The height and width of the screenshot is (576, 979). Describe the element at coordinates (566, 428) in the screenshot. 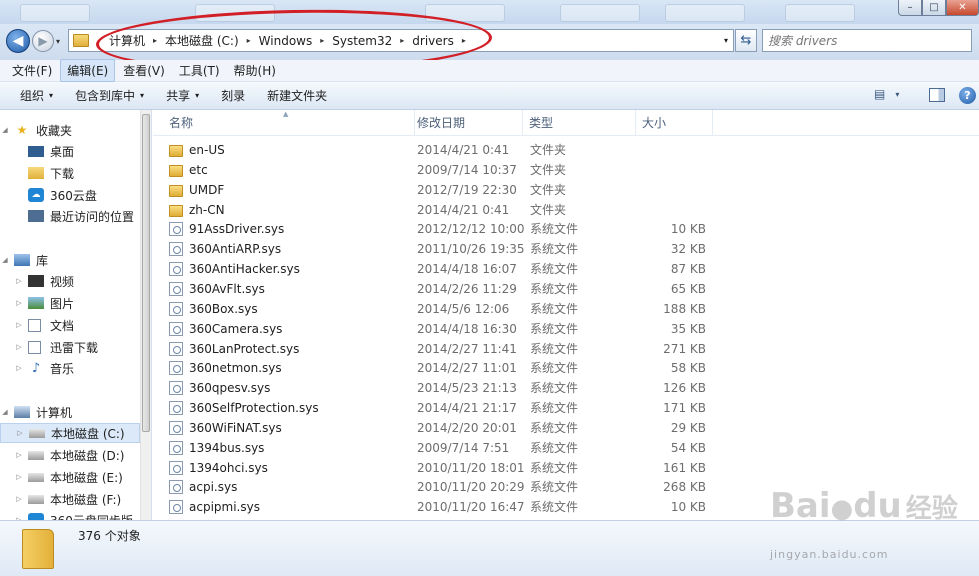

I see `file-row: 360WiFiNAT.sys 2014/2/20 20:01 系统文件 29 KB` at that location.